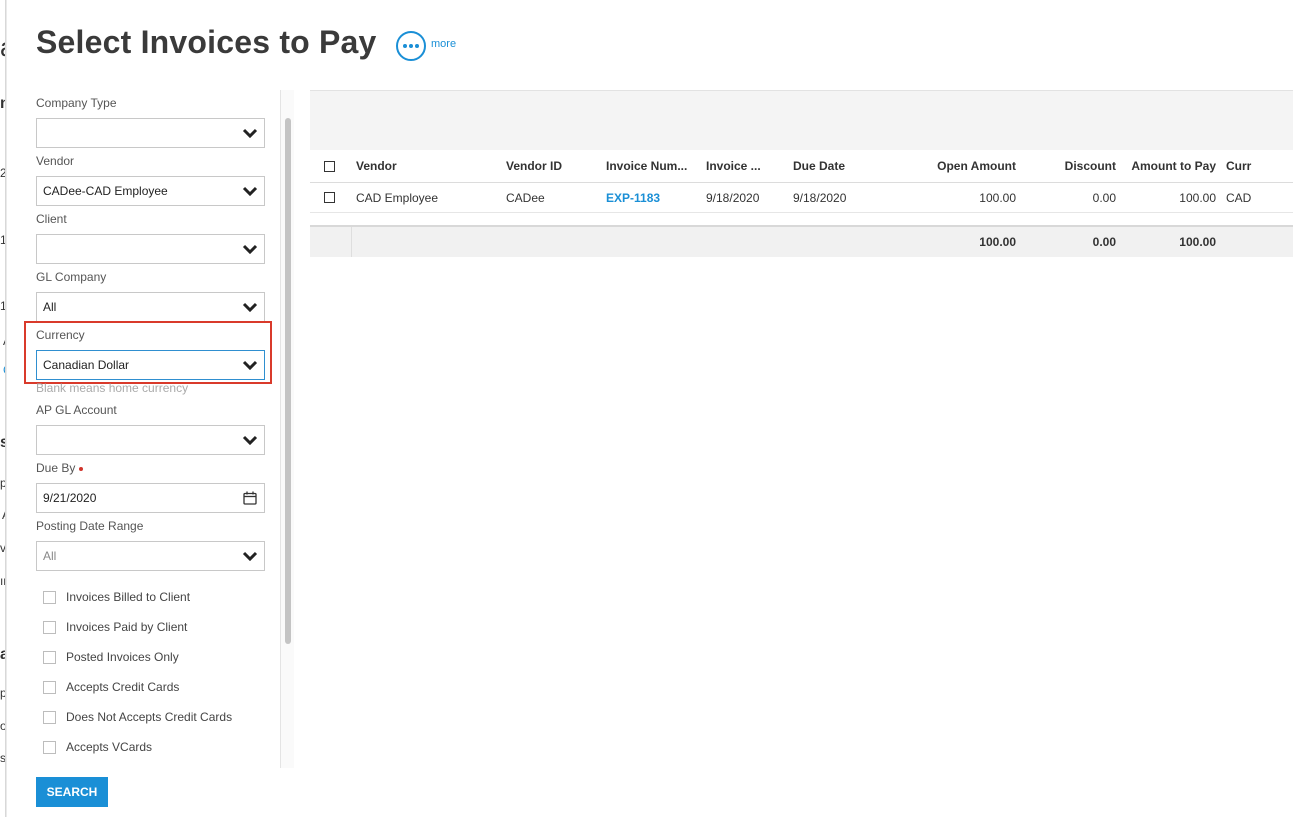 The height and width of the screenshot is (817, 1293). Describe the element at coordinates (150, 249) in the screenshot. I see `client-select` at that location.